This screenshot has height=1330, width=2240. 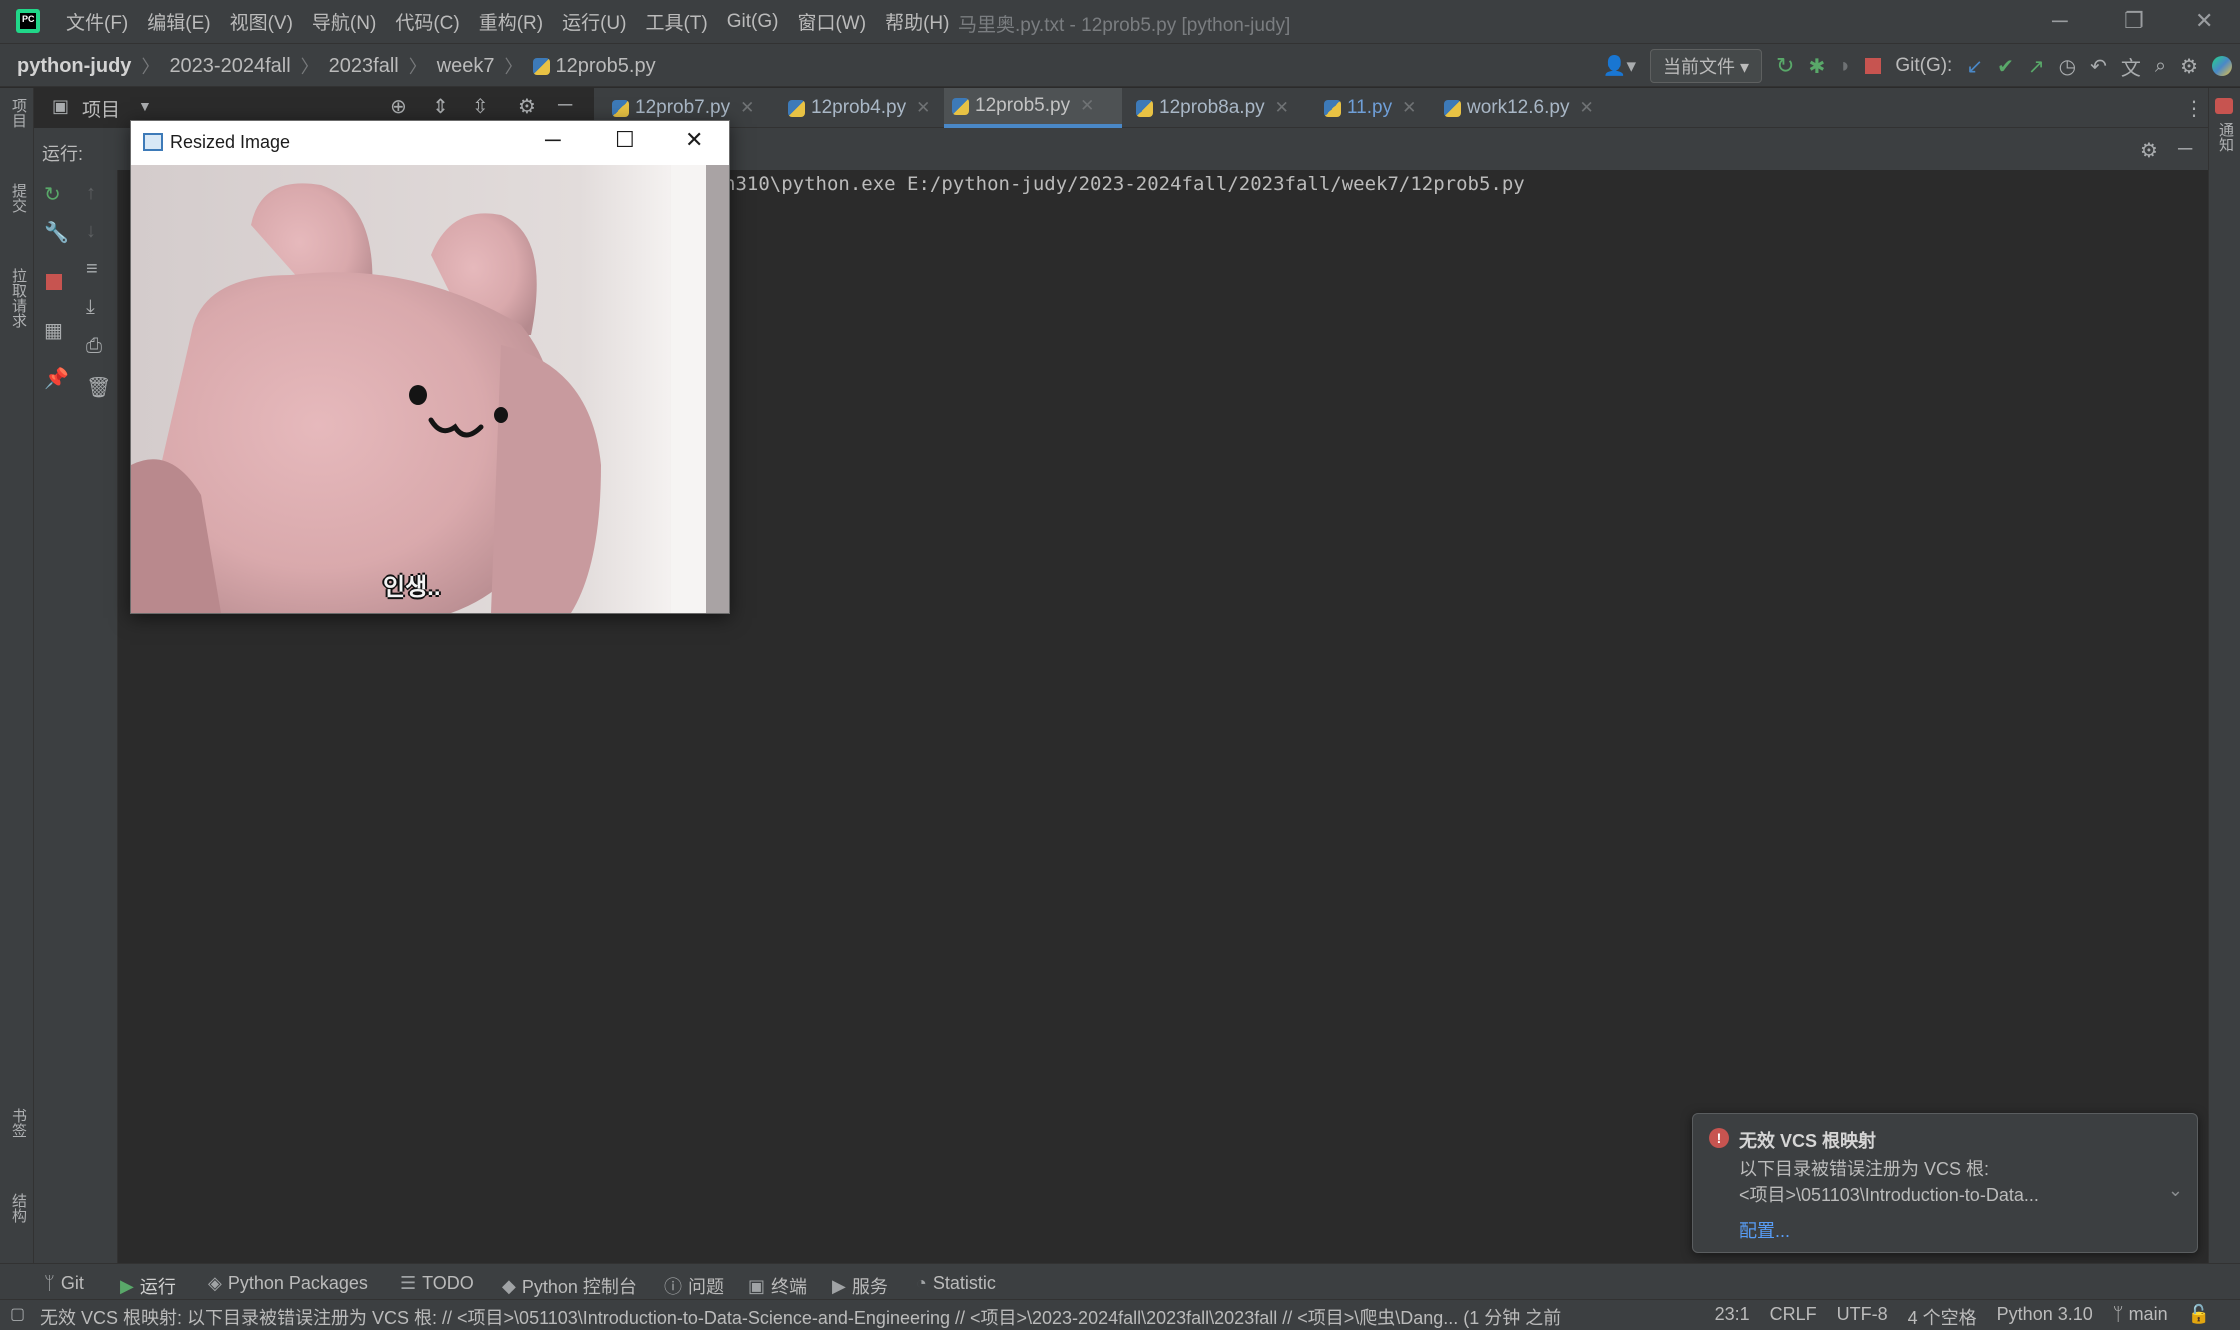 What do you see at coordinates (64, 1283) in the screenshot?
I see `tool-git: ᛘ Git` at bounding box center [64, 1283].